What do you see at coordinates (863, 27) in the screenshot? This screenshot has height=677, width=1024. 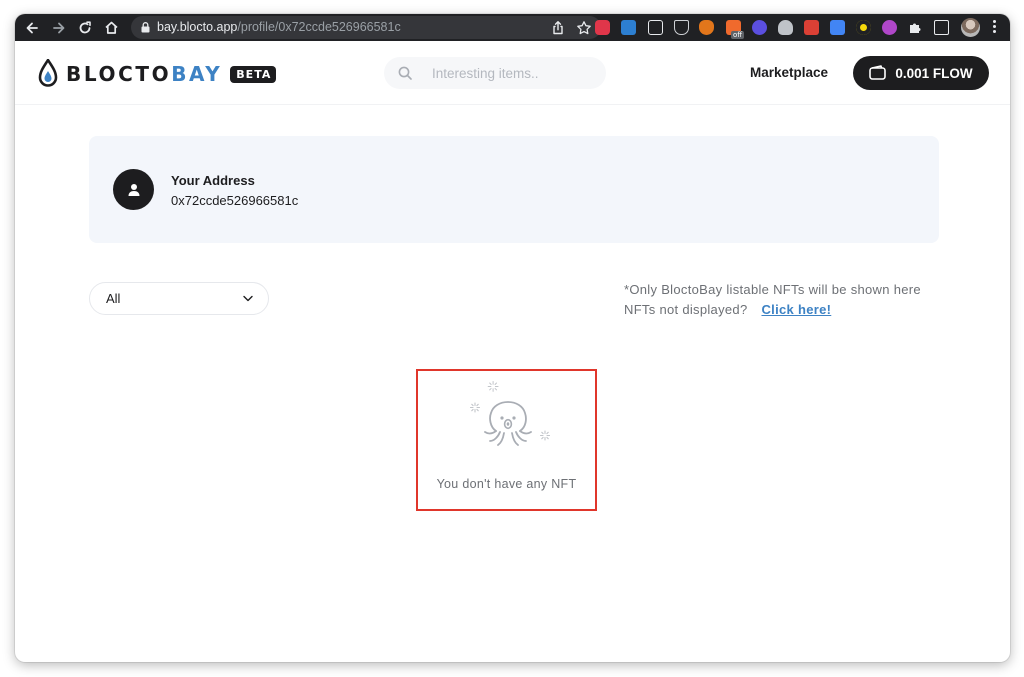 I see `dot-extension-icon` at bounding box center [863, 27].